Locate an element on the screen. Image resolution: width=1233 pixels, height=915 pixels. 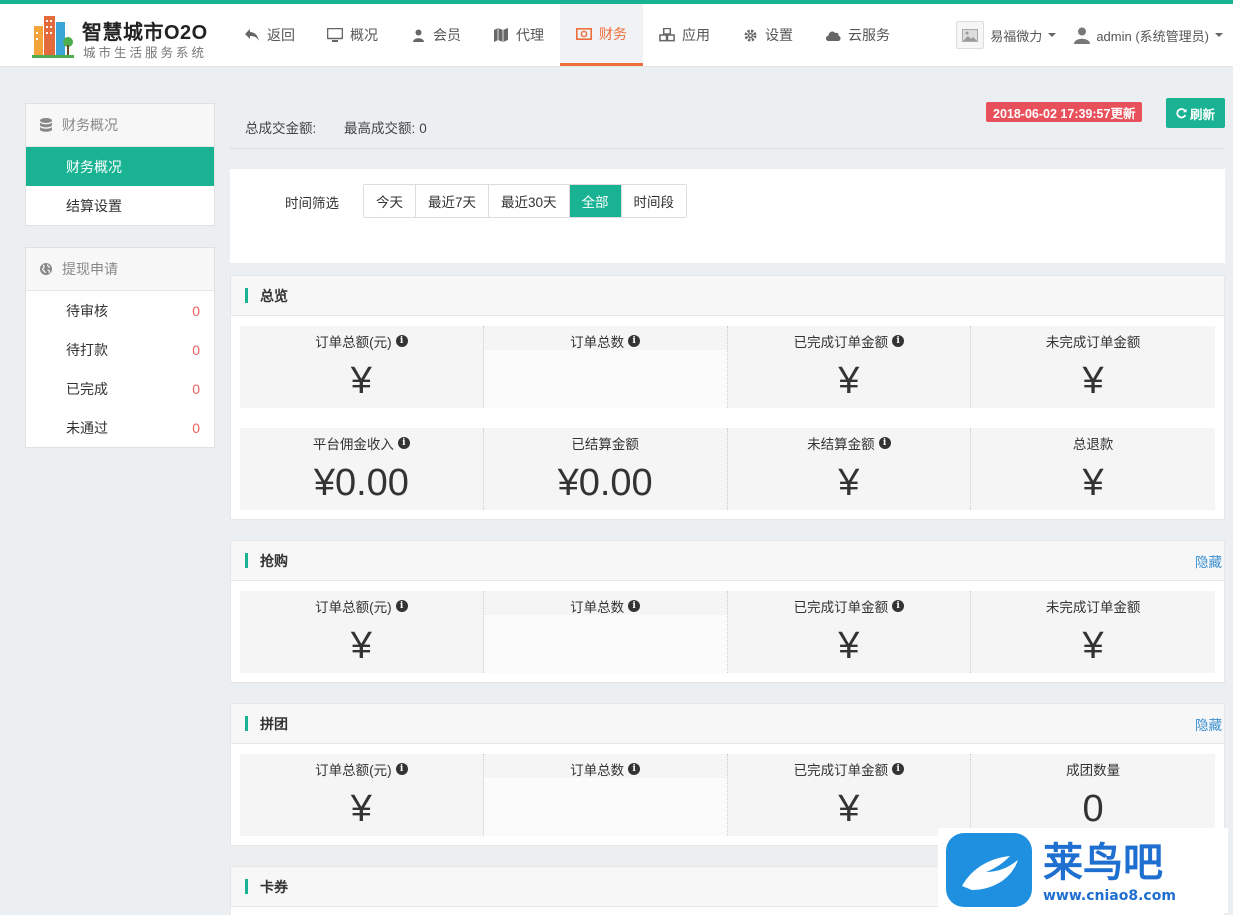
sidebar-item-completed: 已完成 0 is located at coordinates (120, 388).